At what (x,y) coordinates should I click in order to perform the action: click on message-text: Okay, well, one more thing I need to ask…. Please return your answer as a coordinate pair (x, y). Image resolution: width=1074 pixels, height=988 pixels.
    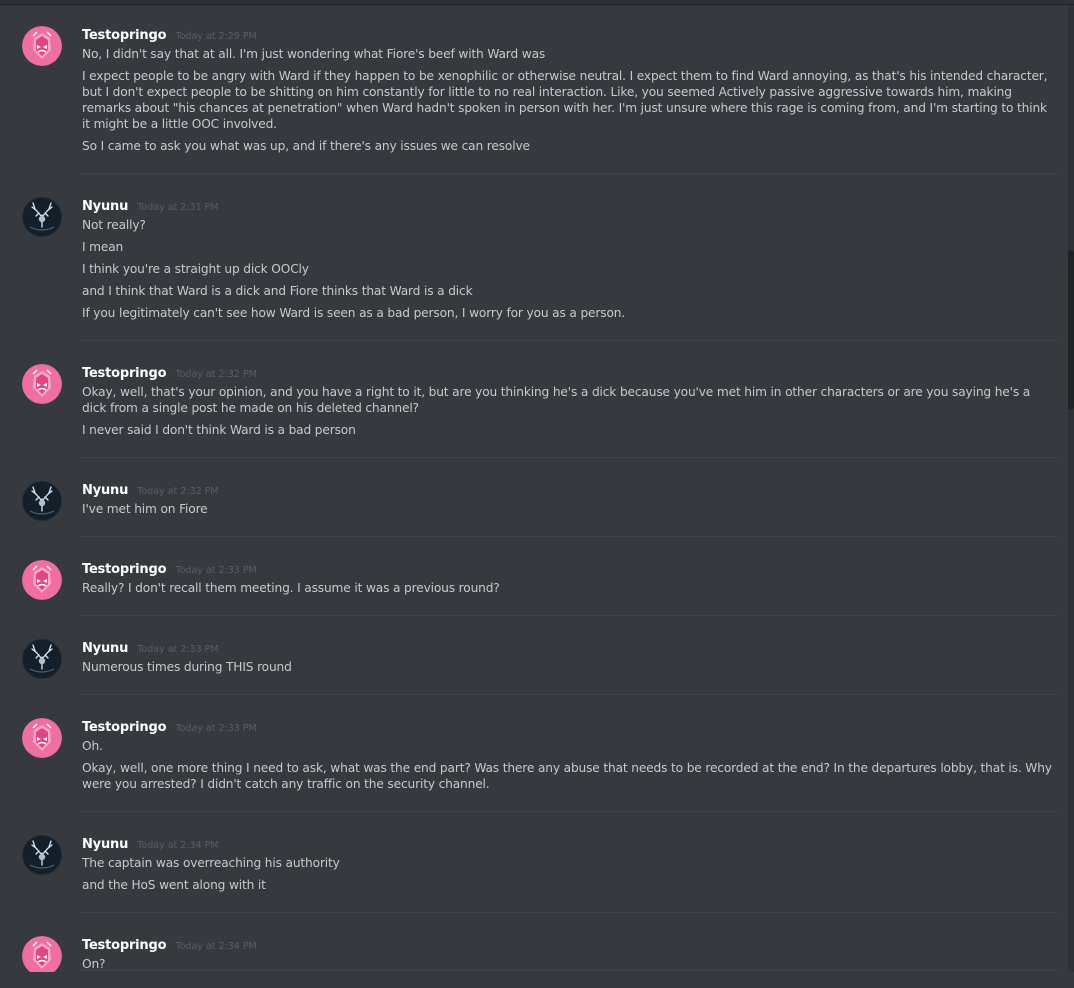
    Looking at the image, I should click on (567, 776).